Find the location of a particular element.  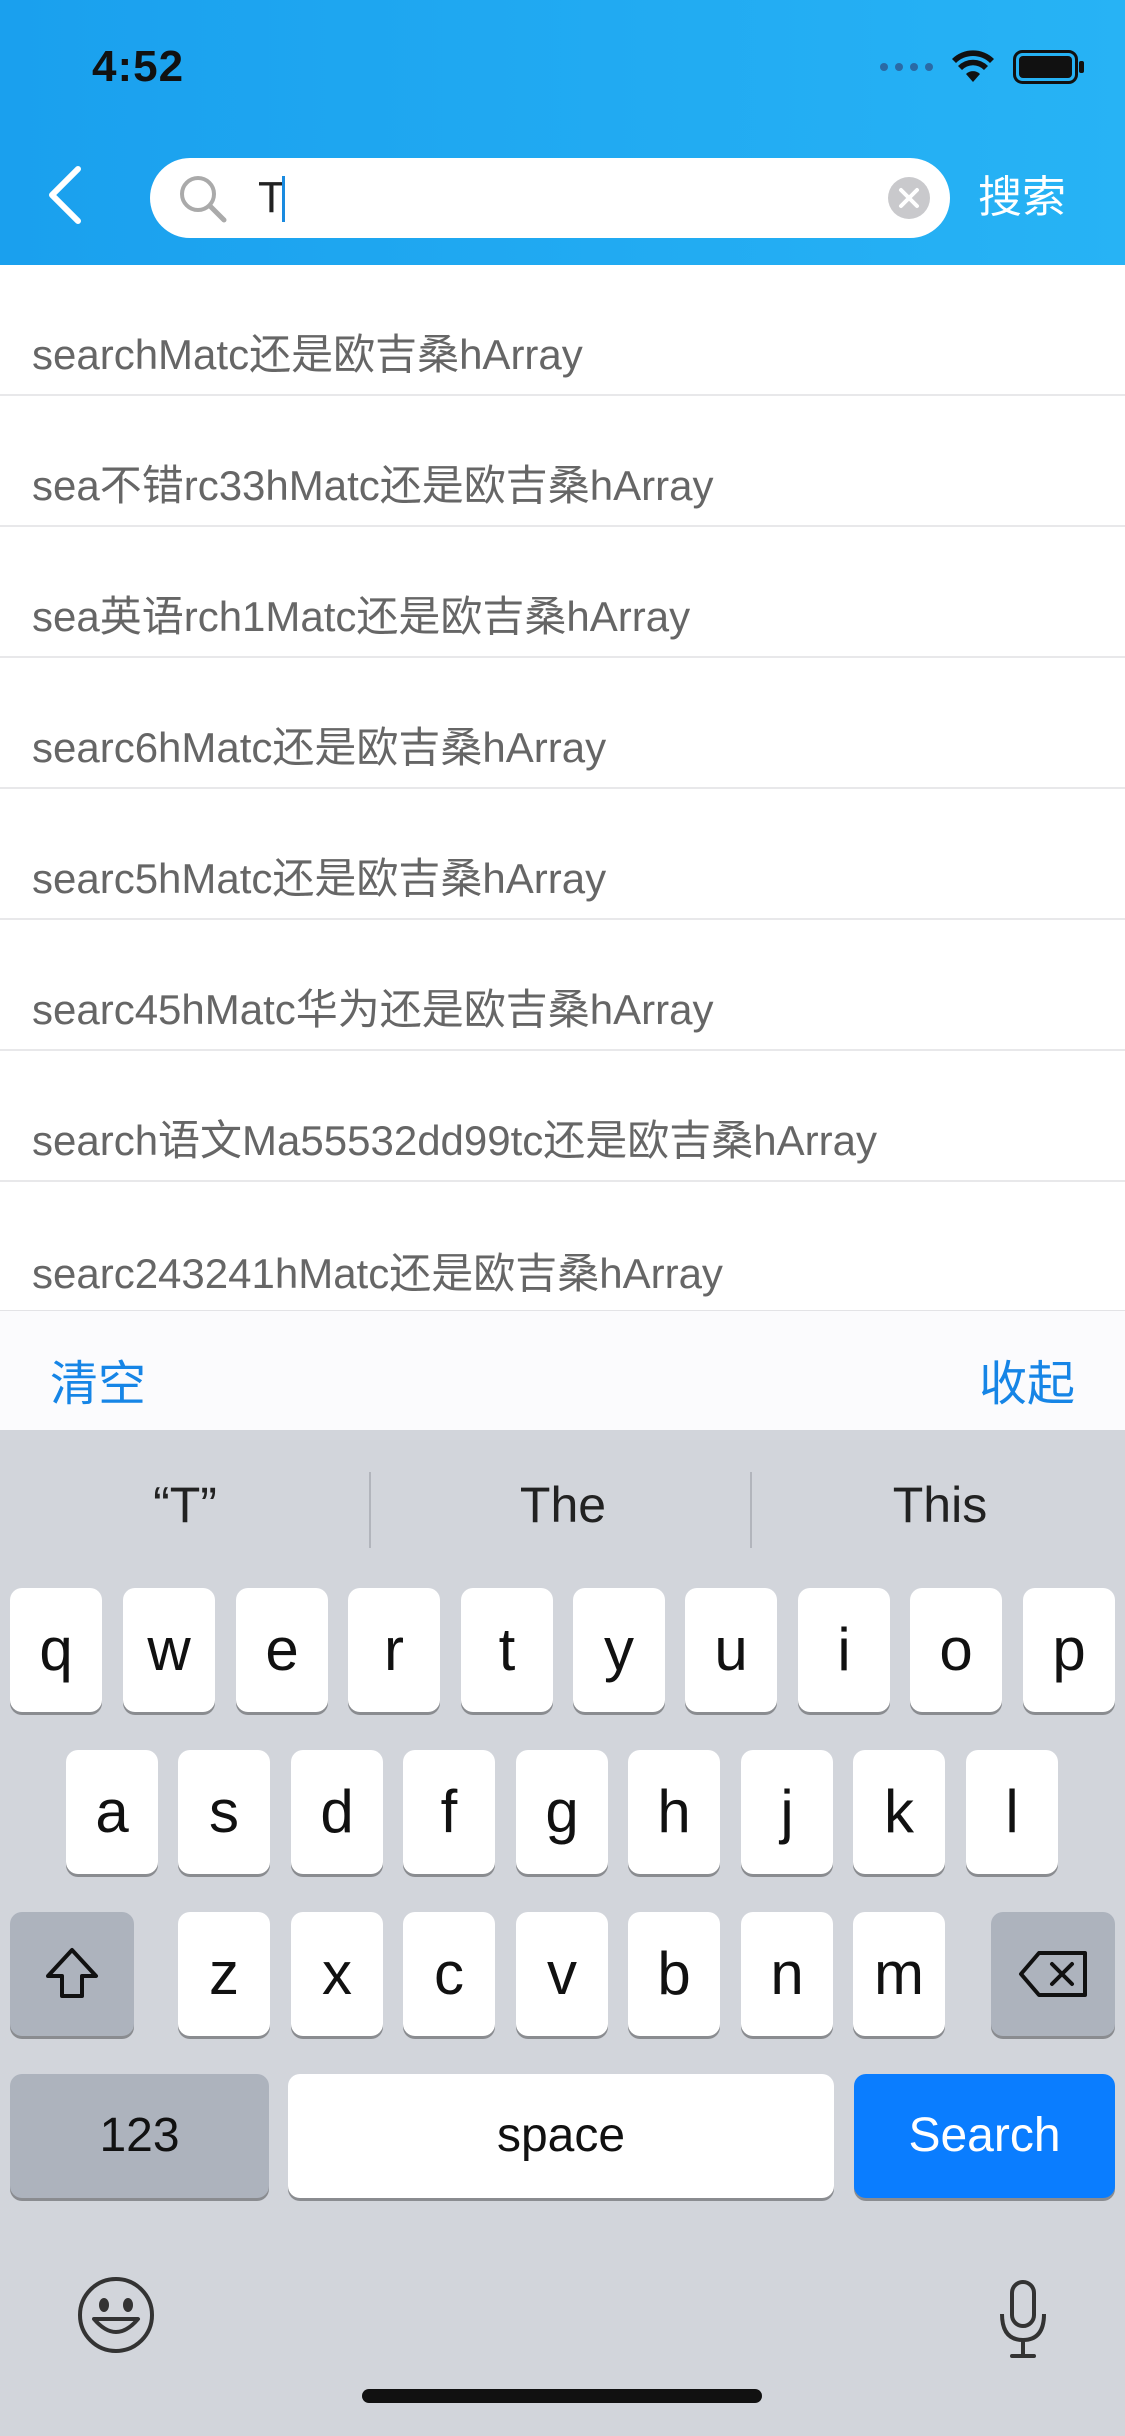

back-chevron-icon is located at coordinates (67, 195).